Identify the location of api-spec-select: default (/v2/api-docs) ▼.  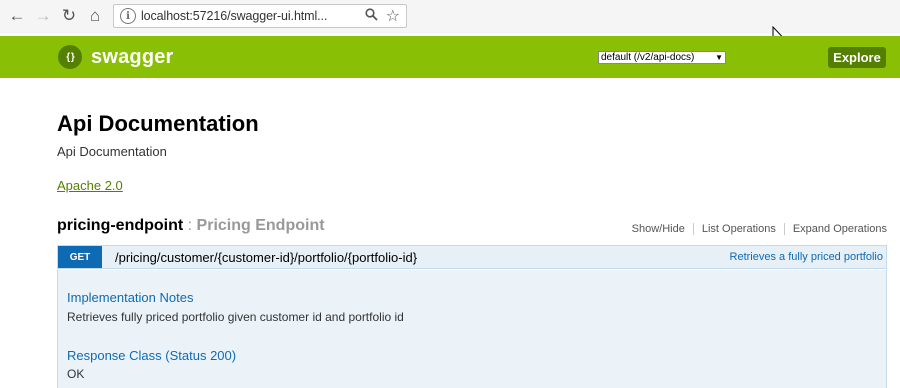
(662, 57).